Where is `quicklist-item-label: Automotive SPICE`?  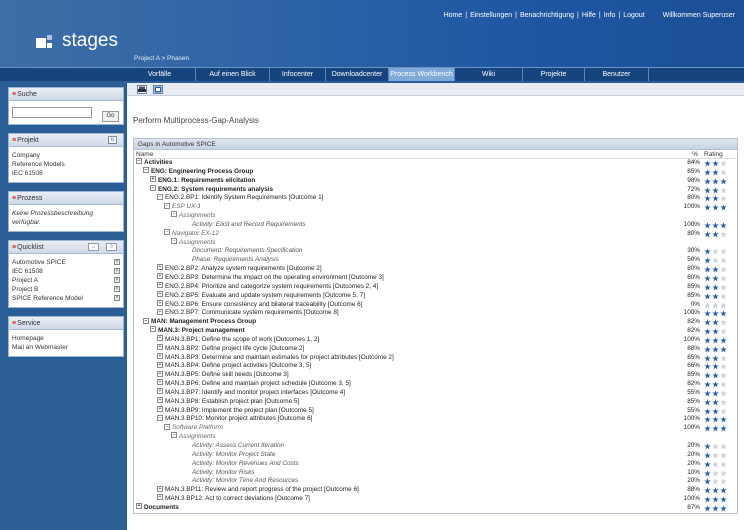
quicklist-item-label: Automotive SPICE is located at coordinates (39, 262).